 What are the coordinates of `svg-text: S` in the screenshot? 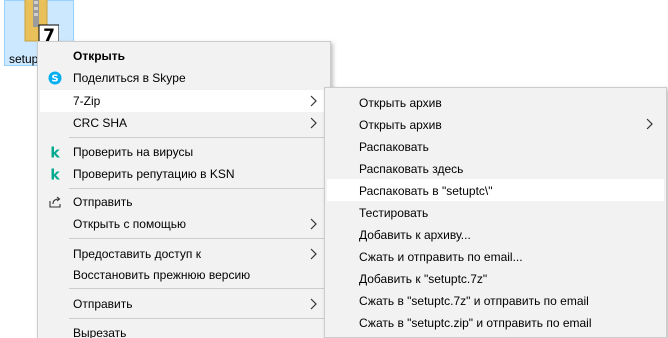 It's located at (54, 79).